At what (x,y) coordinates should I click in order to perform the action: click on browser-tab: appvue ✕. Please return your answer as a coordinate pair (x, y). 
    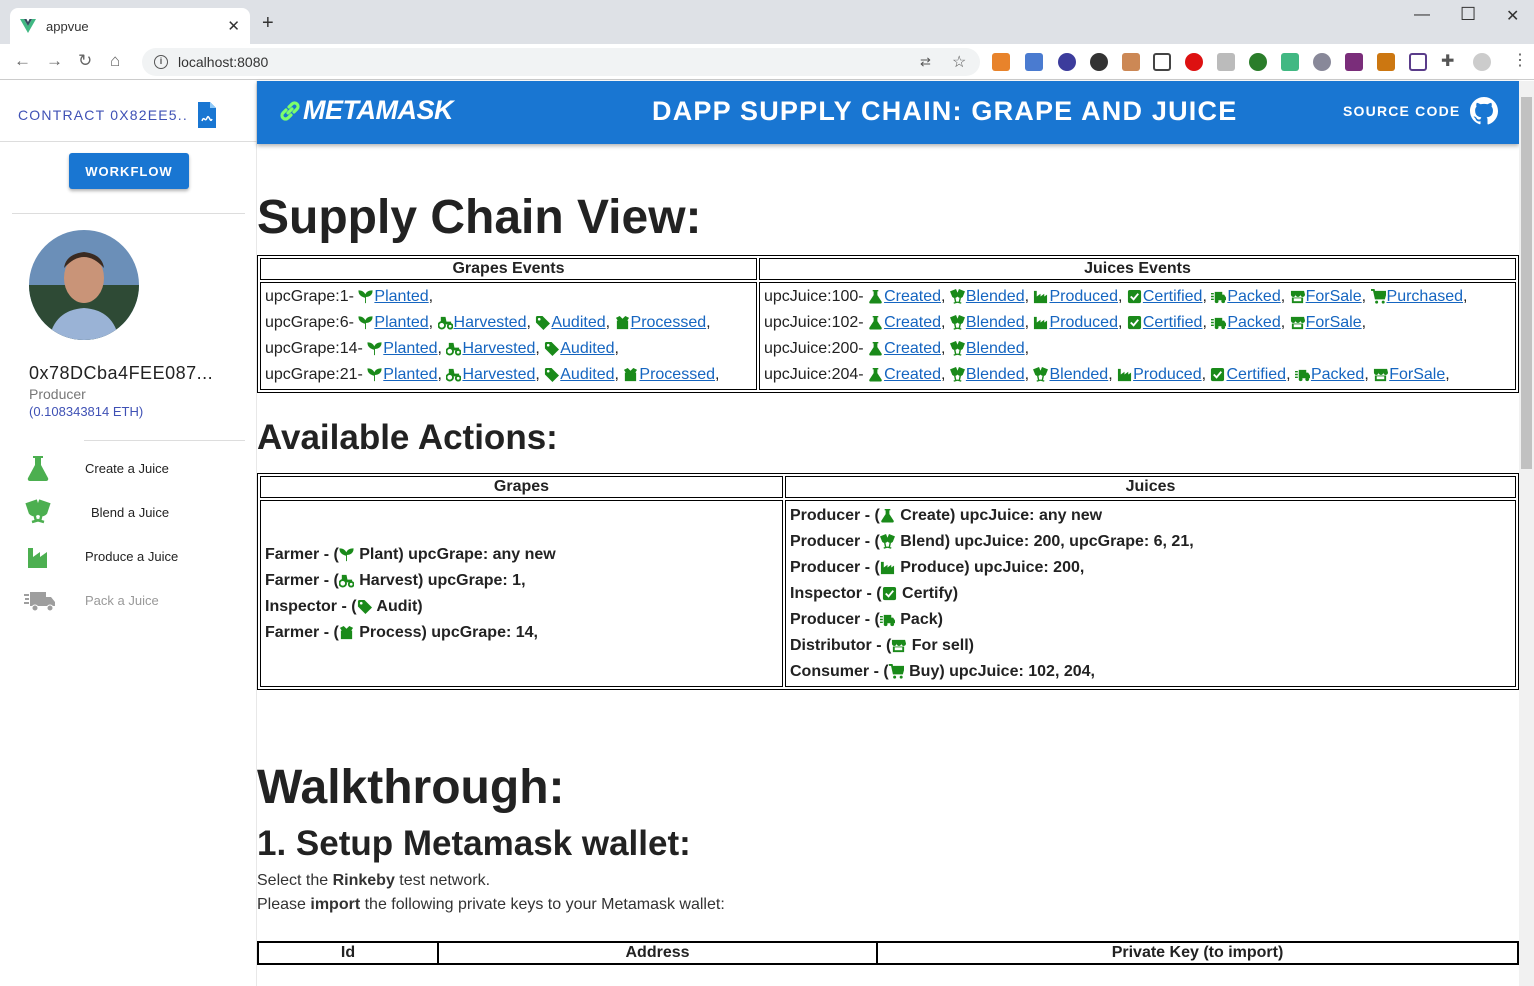
    Looking at the image, I should click on (130, 26).